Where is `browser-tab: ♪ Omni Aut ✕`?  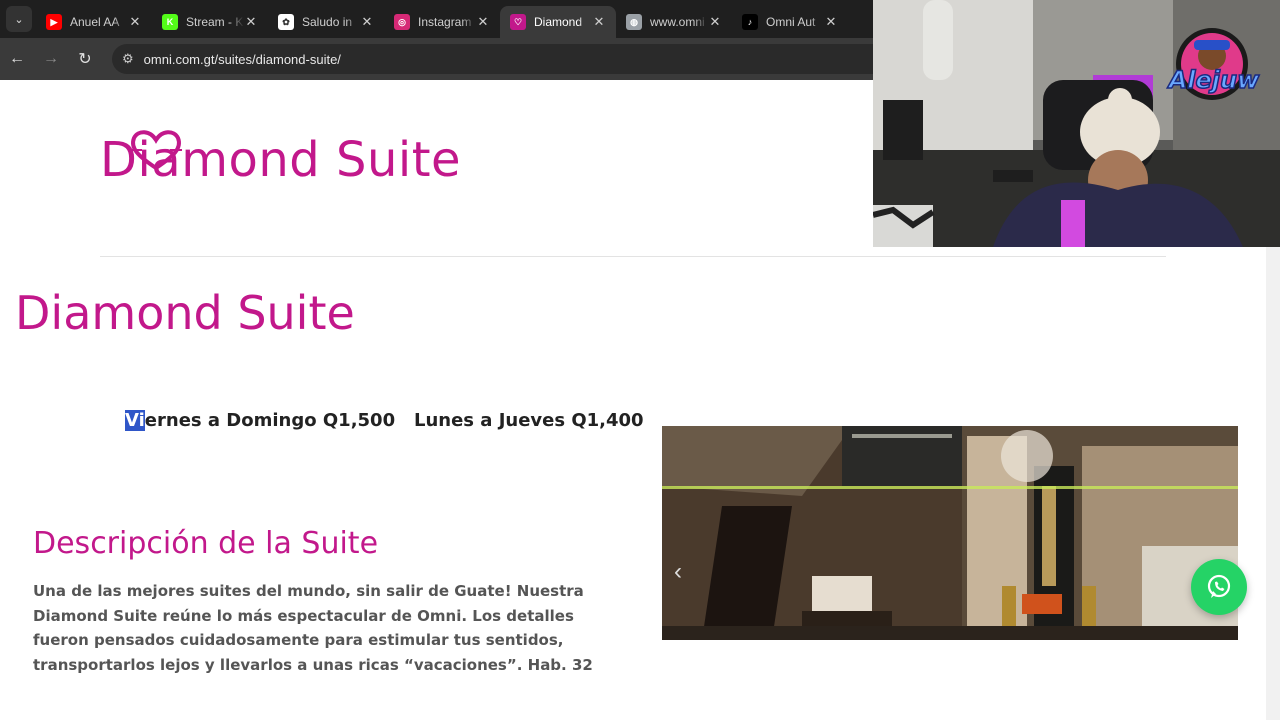 browser-tab: ♪ Omni Aut ✕ is located at coordinates (790, 22).